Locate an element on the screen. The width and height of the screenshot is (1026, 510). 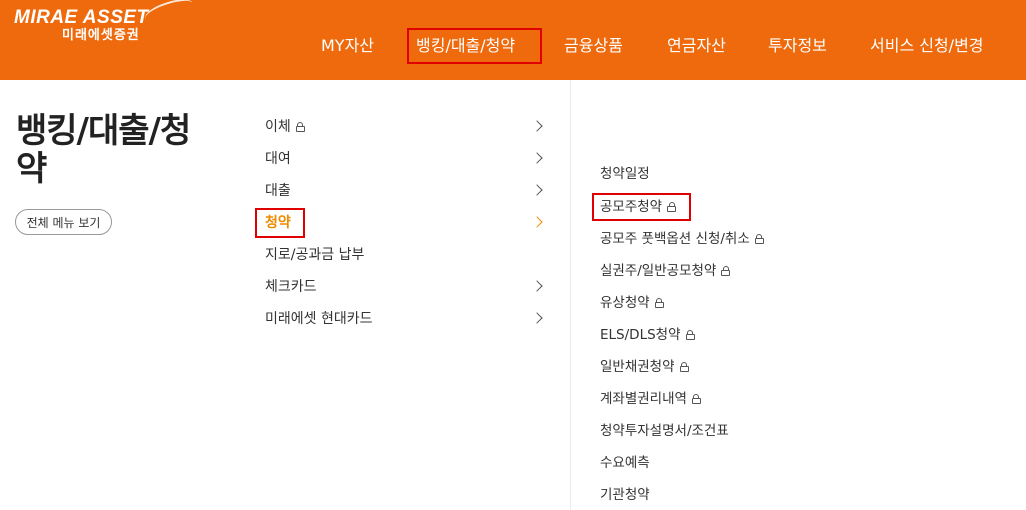
menu-item-label: 기관청약 is located at coordinates (625, 495).